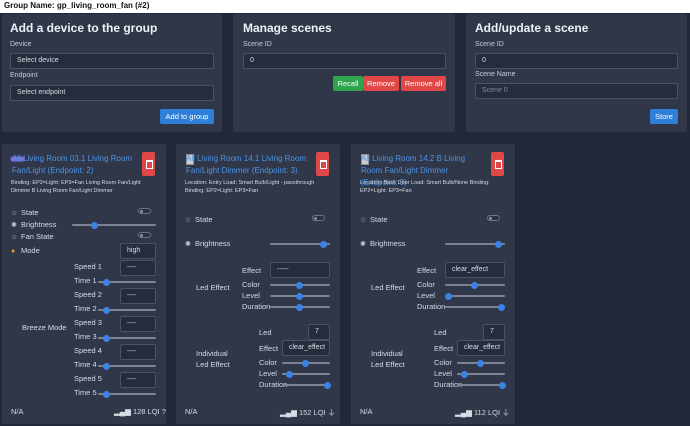 The image size is (690, 426). I want to click on time-1-slider, so click(127, 282).